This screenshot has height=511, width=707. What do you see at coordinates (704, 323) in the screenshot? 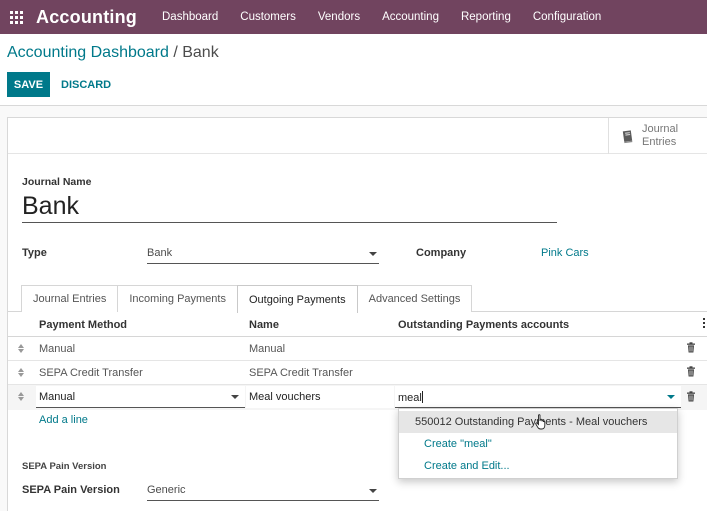
I see `column-options-icon` at bounding box center [704, 323].